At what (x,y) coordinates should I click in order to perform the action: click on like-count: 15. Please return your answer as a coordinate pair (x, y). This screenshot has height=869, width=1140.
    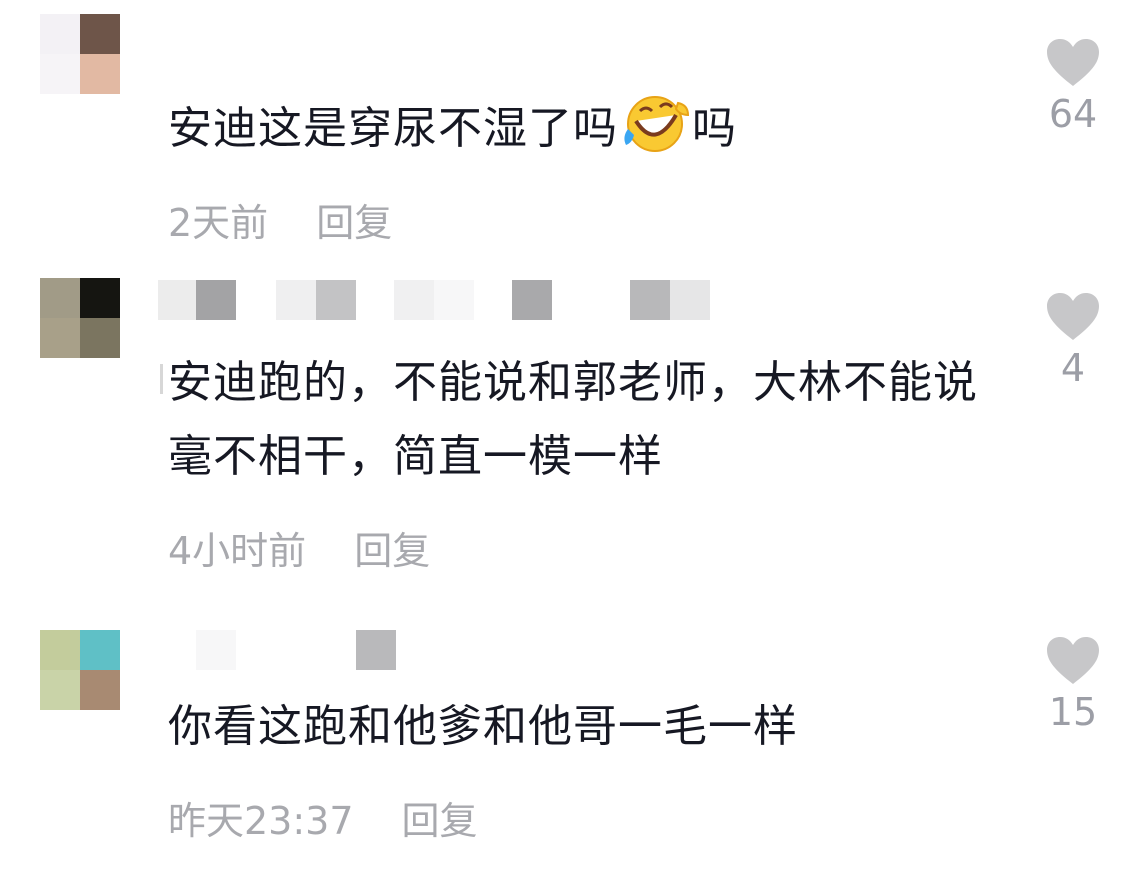
    Looking at the image, I should click on (1073, 712).